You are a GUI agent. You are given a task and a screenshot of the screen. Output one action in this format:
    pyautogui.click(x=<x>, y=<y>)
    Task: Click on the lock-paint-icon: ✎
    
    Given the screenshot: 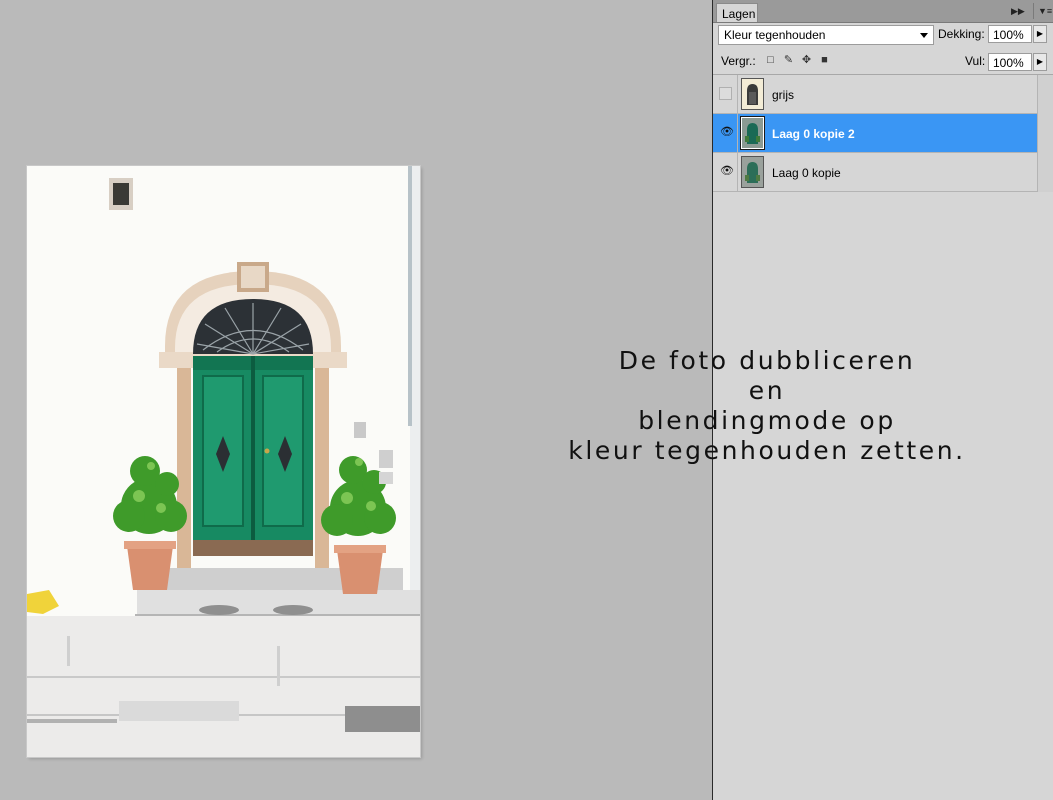 What is the action you would take?
    pyautogui.click(x=788, y=60)
    